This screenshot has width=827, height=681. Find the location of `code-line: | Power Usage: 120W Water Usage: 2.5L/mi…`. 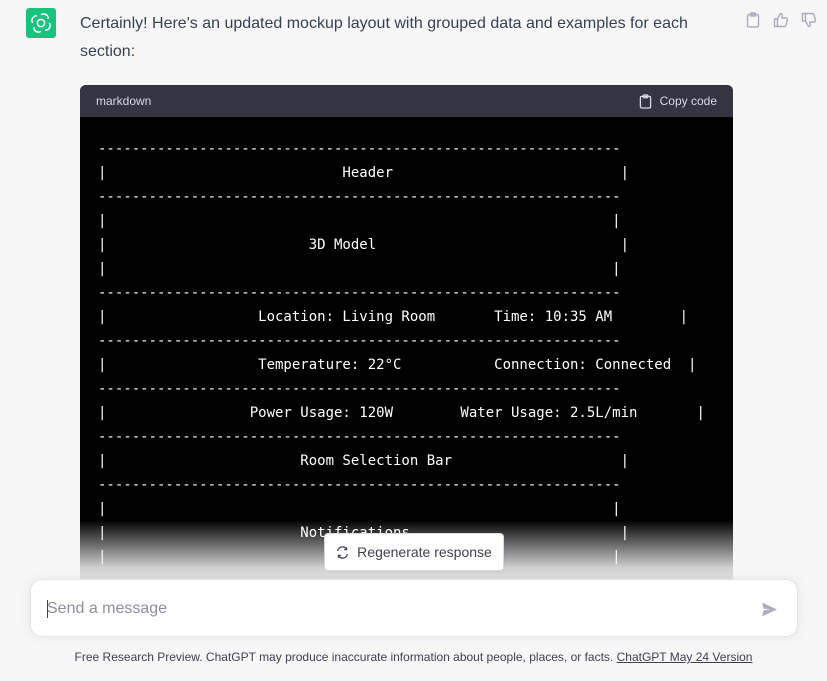

code-line: | Power Usage: 120W Water Usage: 2.5L/mi… is located at coordinates (401, 413).